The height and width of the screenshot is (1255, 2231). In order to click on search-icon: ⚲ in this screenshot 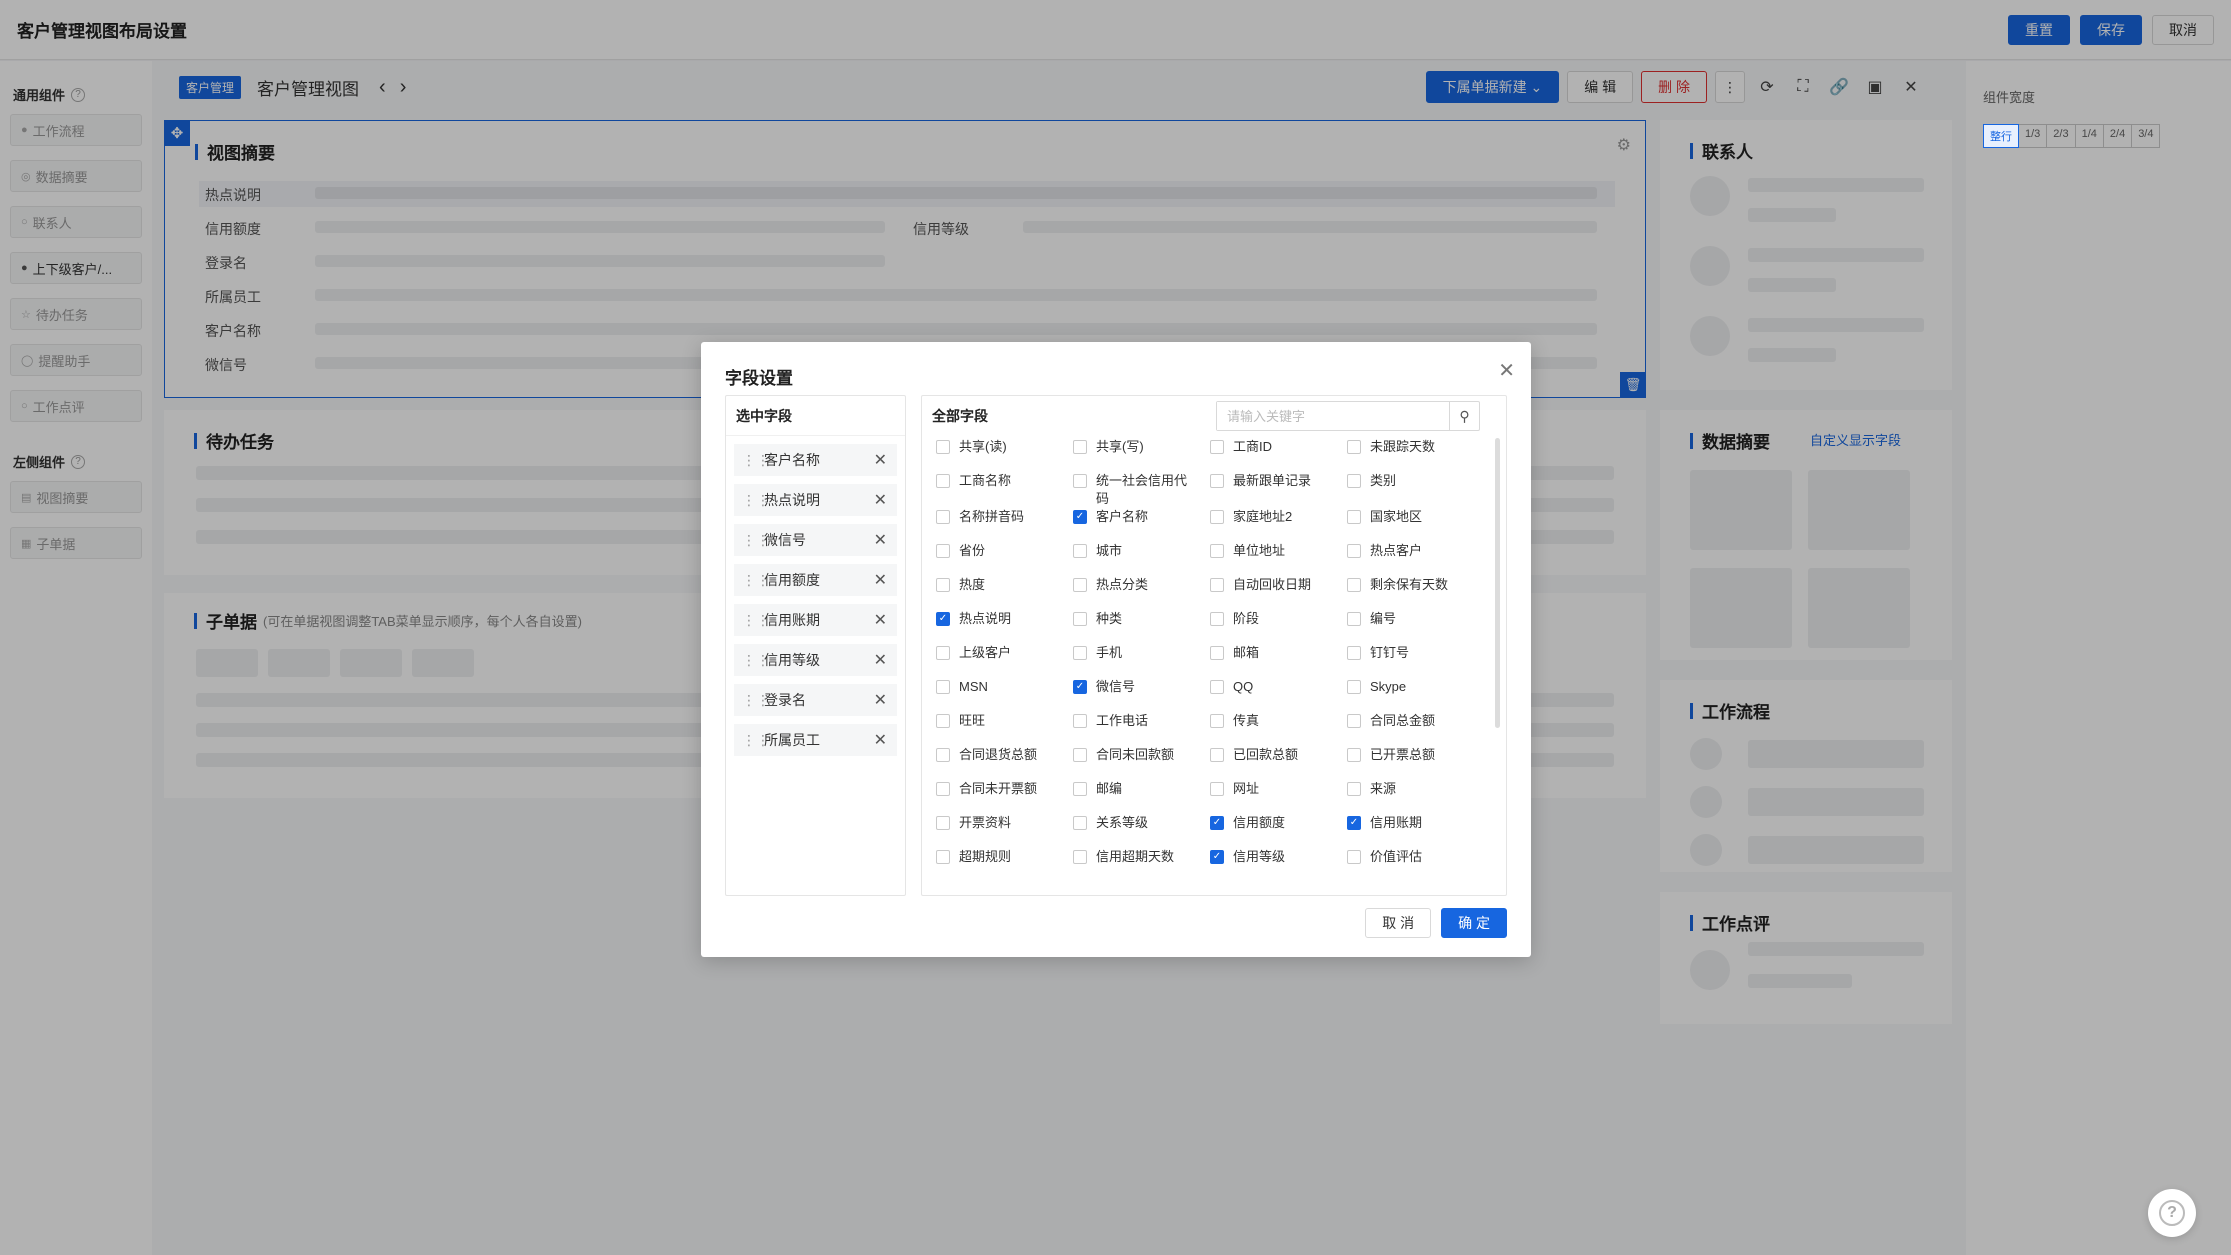, I will do `click(1464, 416)`.